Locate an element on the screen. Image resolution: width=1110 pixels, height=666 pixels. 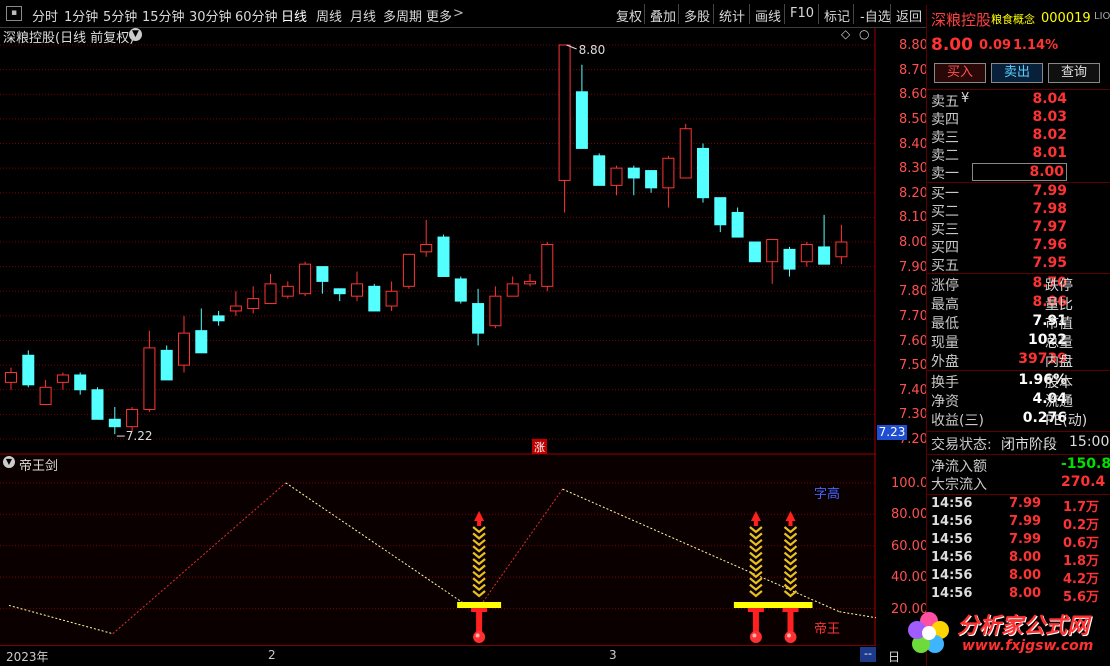
toolbar-button: F10 is located at coordinates (802, 13).